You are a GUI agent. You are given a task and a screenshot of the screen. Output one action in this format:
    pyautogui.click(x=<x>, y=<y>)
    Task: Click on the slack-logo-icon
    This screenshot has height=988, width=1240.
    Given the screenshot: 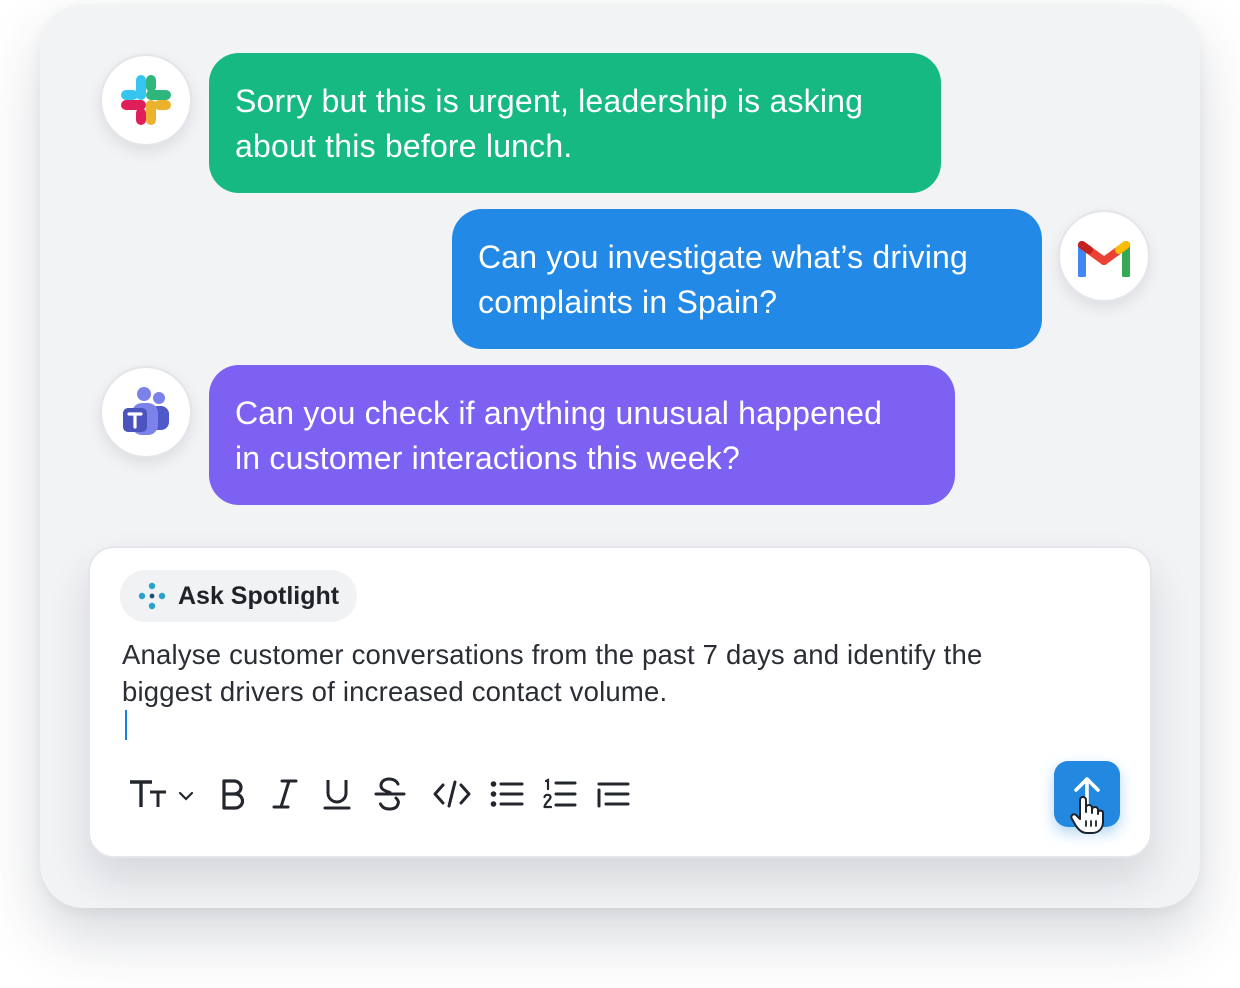 What is the action you would take?
    pyautogui.click(x=146, y=100)
    